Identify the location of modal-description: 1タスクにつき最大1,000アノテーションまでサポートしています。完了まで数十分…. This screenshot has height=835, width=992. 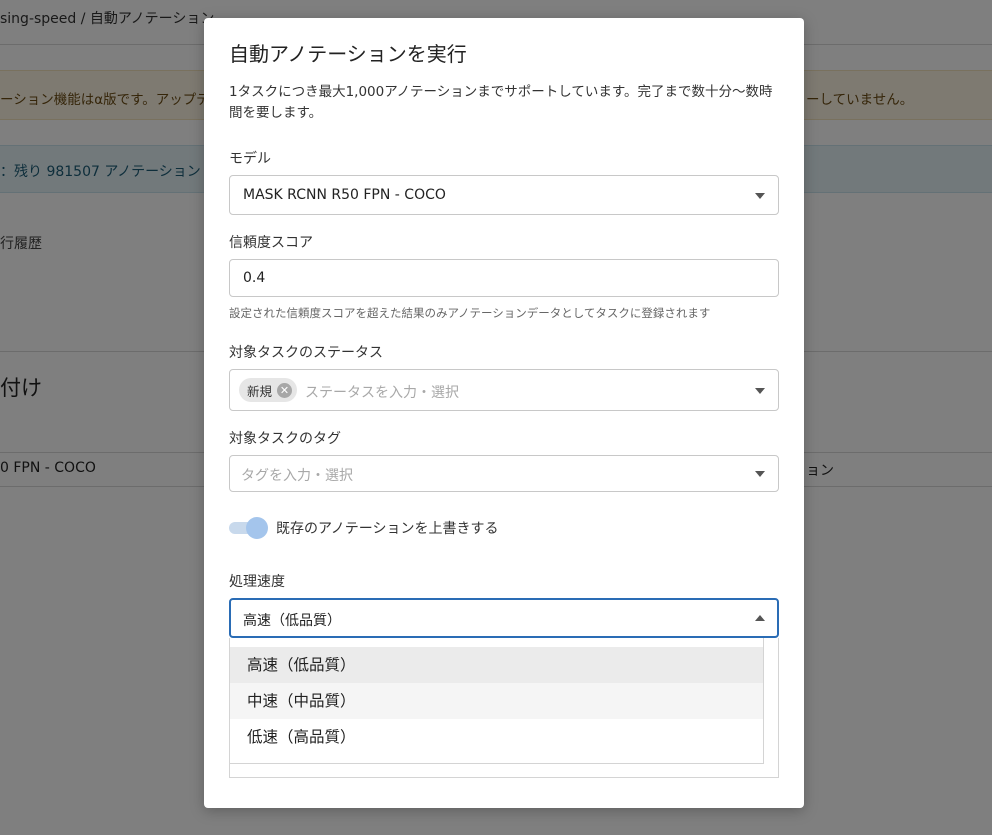
(501, 102).